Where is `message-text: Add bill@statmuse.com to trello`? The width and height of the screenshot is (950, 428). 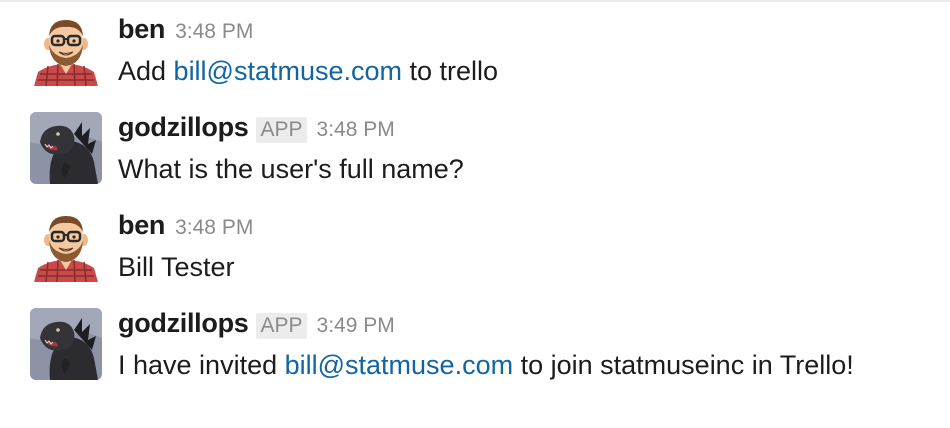 message-text: Add bill@statmuse.com to trello is located at coordinates (308, 71).